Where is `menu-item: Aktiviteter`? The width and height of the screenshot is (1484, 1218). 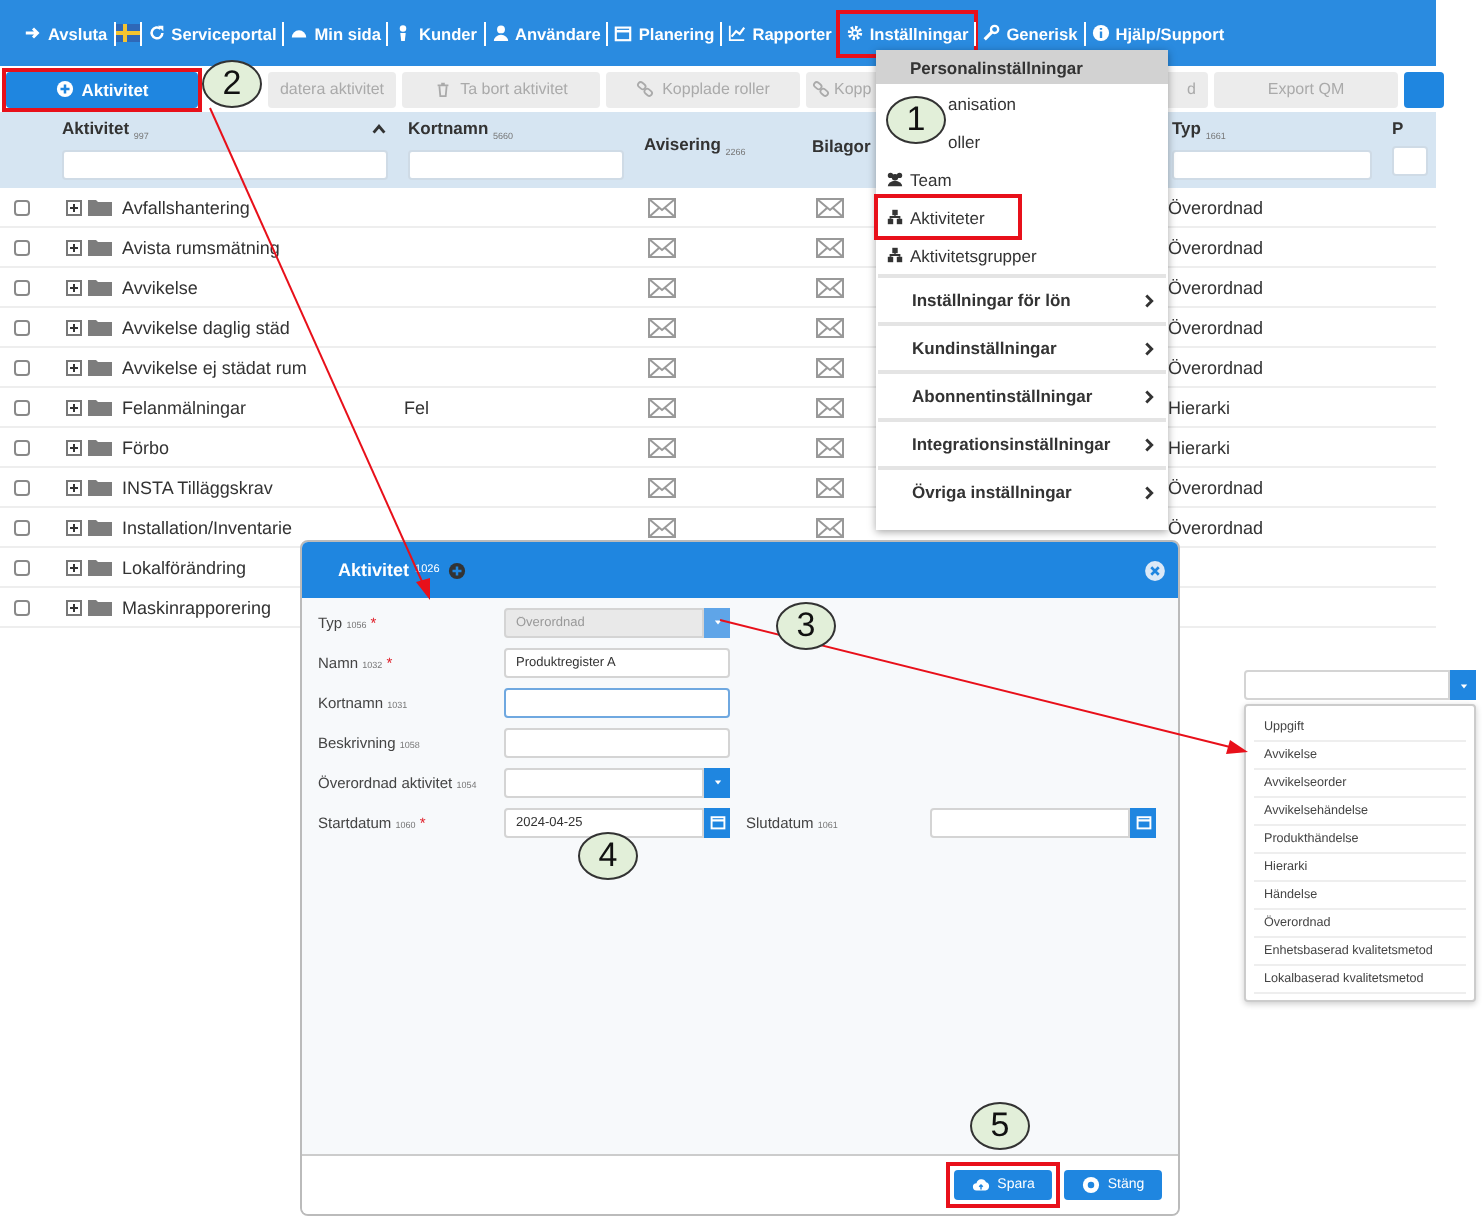 menu-item: Aktiviteter is located at coordinates (948, 217).